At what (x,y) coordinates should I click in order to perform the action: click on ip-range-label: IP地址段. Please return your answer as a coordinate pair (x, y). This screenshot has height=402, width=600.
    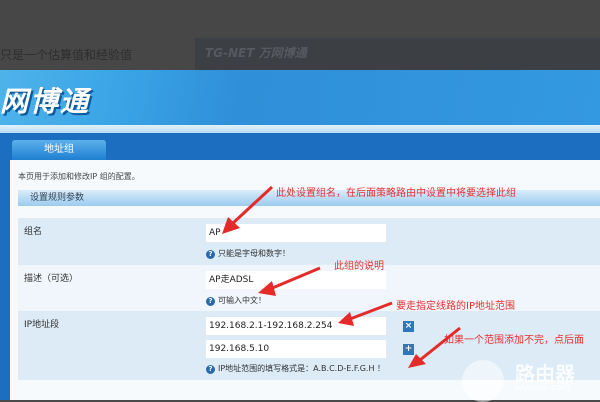
    Looking at the image, I should click on (42, 325).